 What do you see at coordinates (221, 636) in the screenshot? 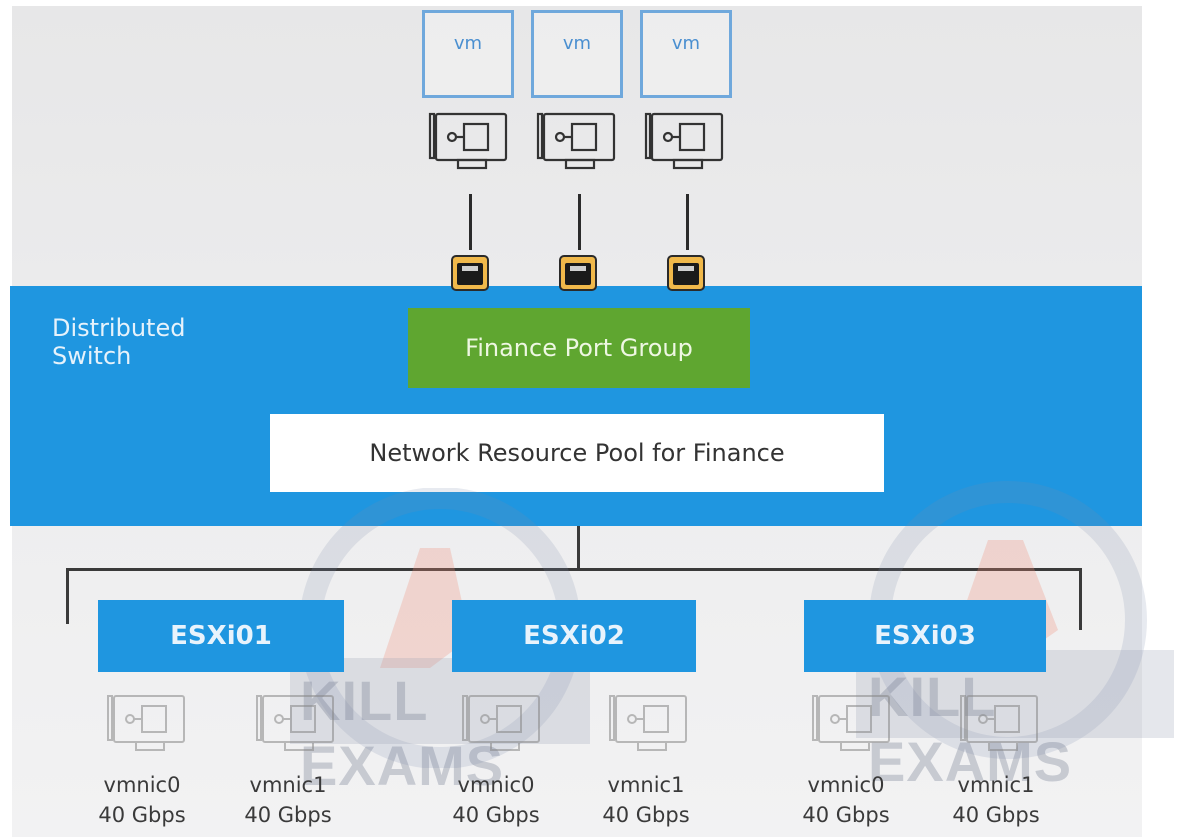
I see `host-esxi01: ESXi01` at bounding box center [221, 636].